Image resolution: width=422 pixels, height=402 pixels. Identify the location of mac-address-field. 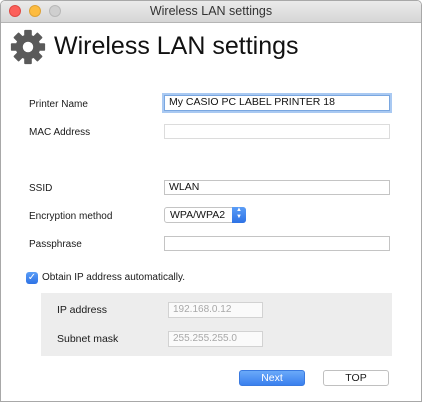
(277, 131).